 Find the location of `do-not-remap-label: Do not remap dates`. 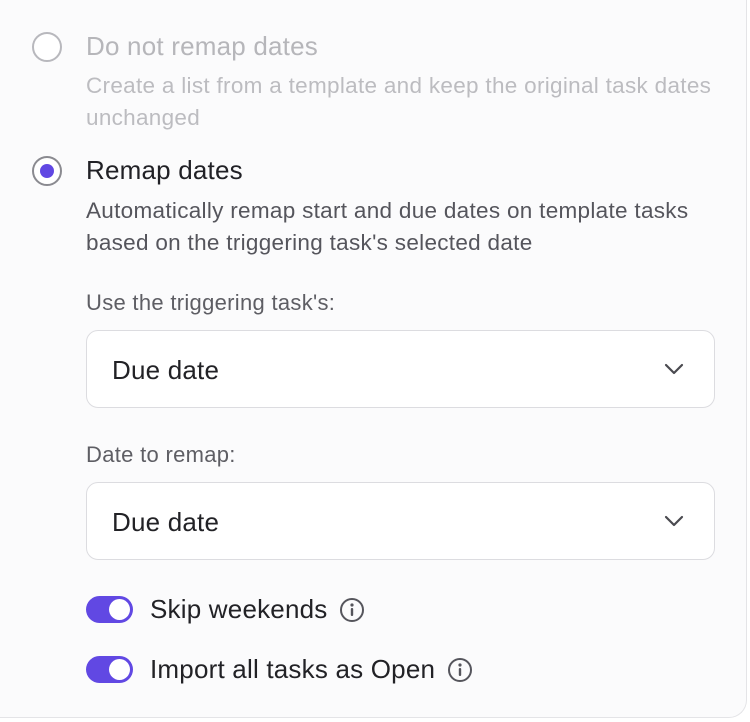

do-not-remap-label: Do not remap dates is located at coordinates (202, 46).